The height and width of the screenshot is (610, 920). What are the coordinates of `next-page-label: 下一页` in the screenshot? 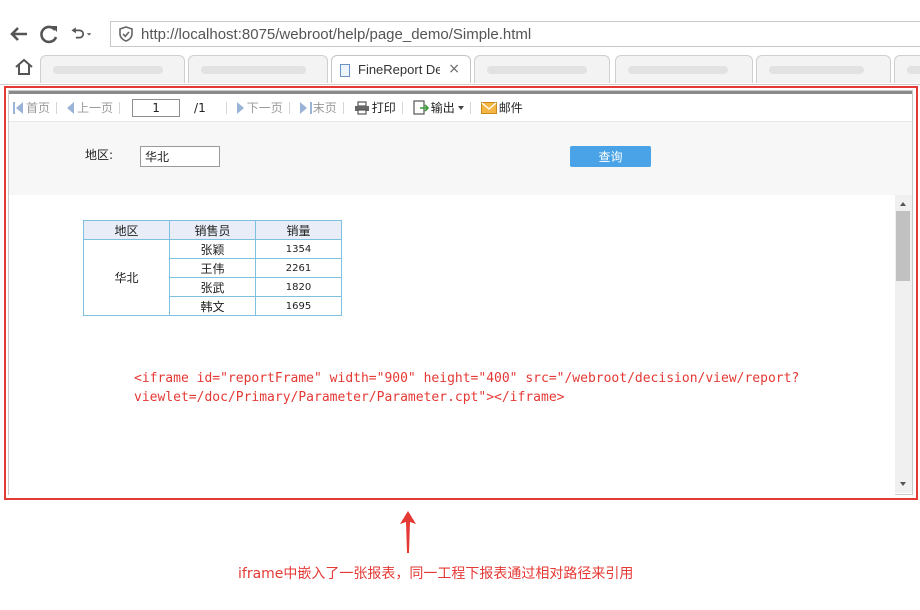 It's located at (264, 108).